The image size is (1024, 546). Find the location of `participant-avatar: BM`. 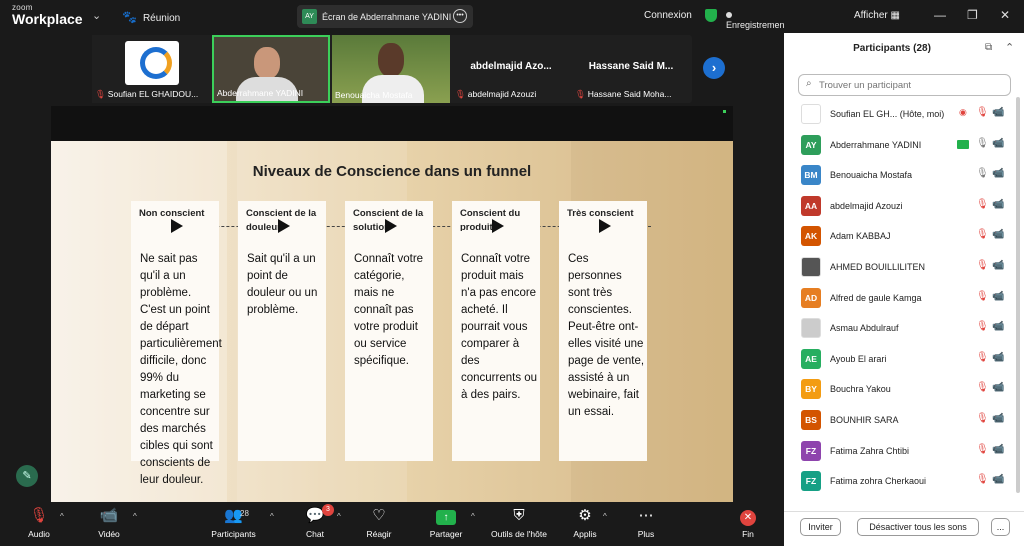

participant-avatar: BM is located at coordinates (811, 175).